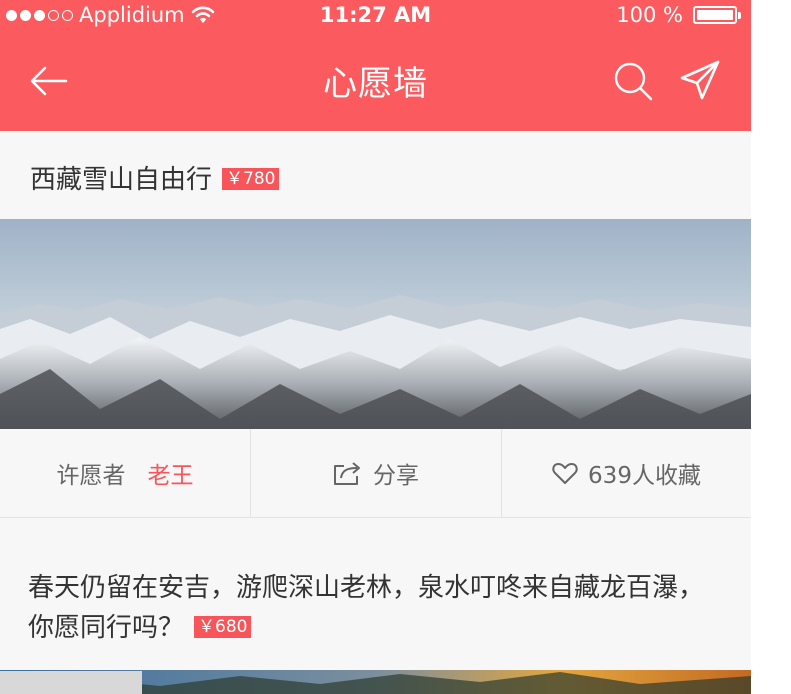 Image resolution: width=791 pixels, height=694 pixels. Describe the element at coordinates (71, 682) in the screenshot. I see `scrollbar` at that location.